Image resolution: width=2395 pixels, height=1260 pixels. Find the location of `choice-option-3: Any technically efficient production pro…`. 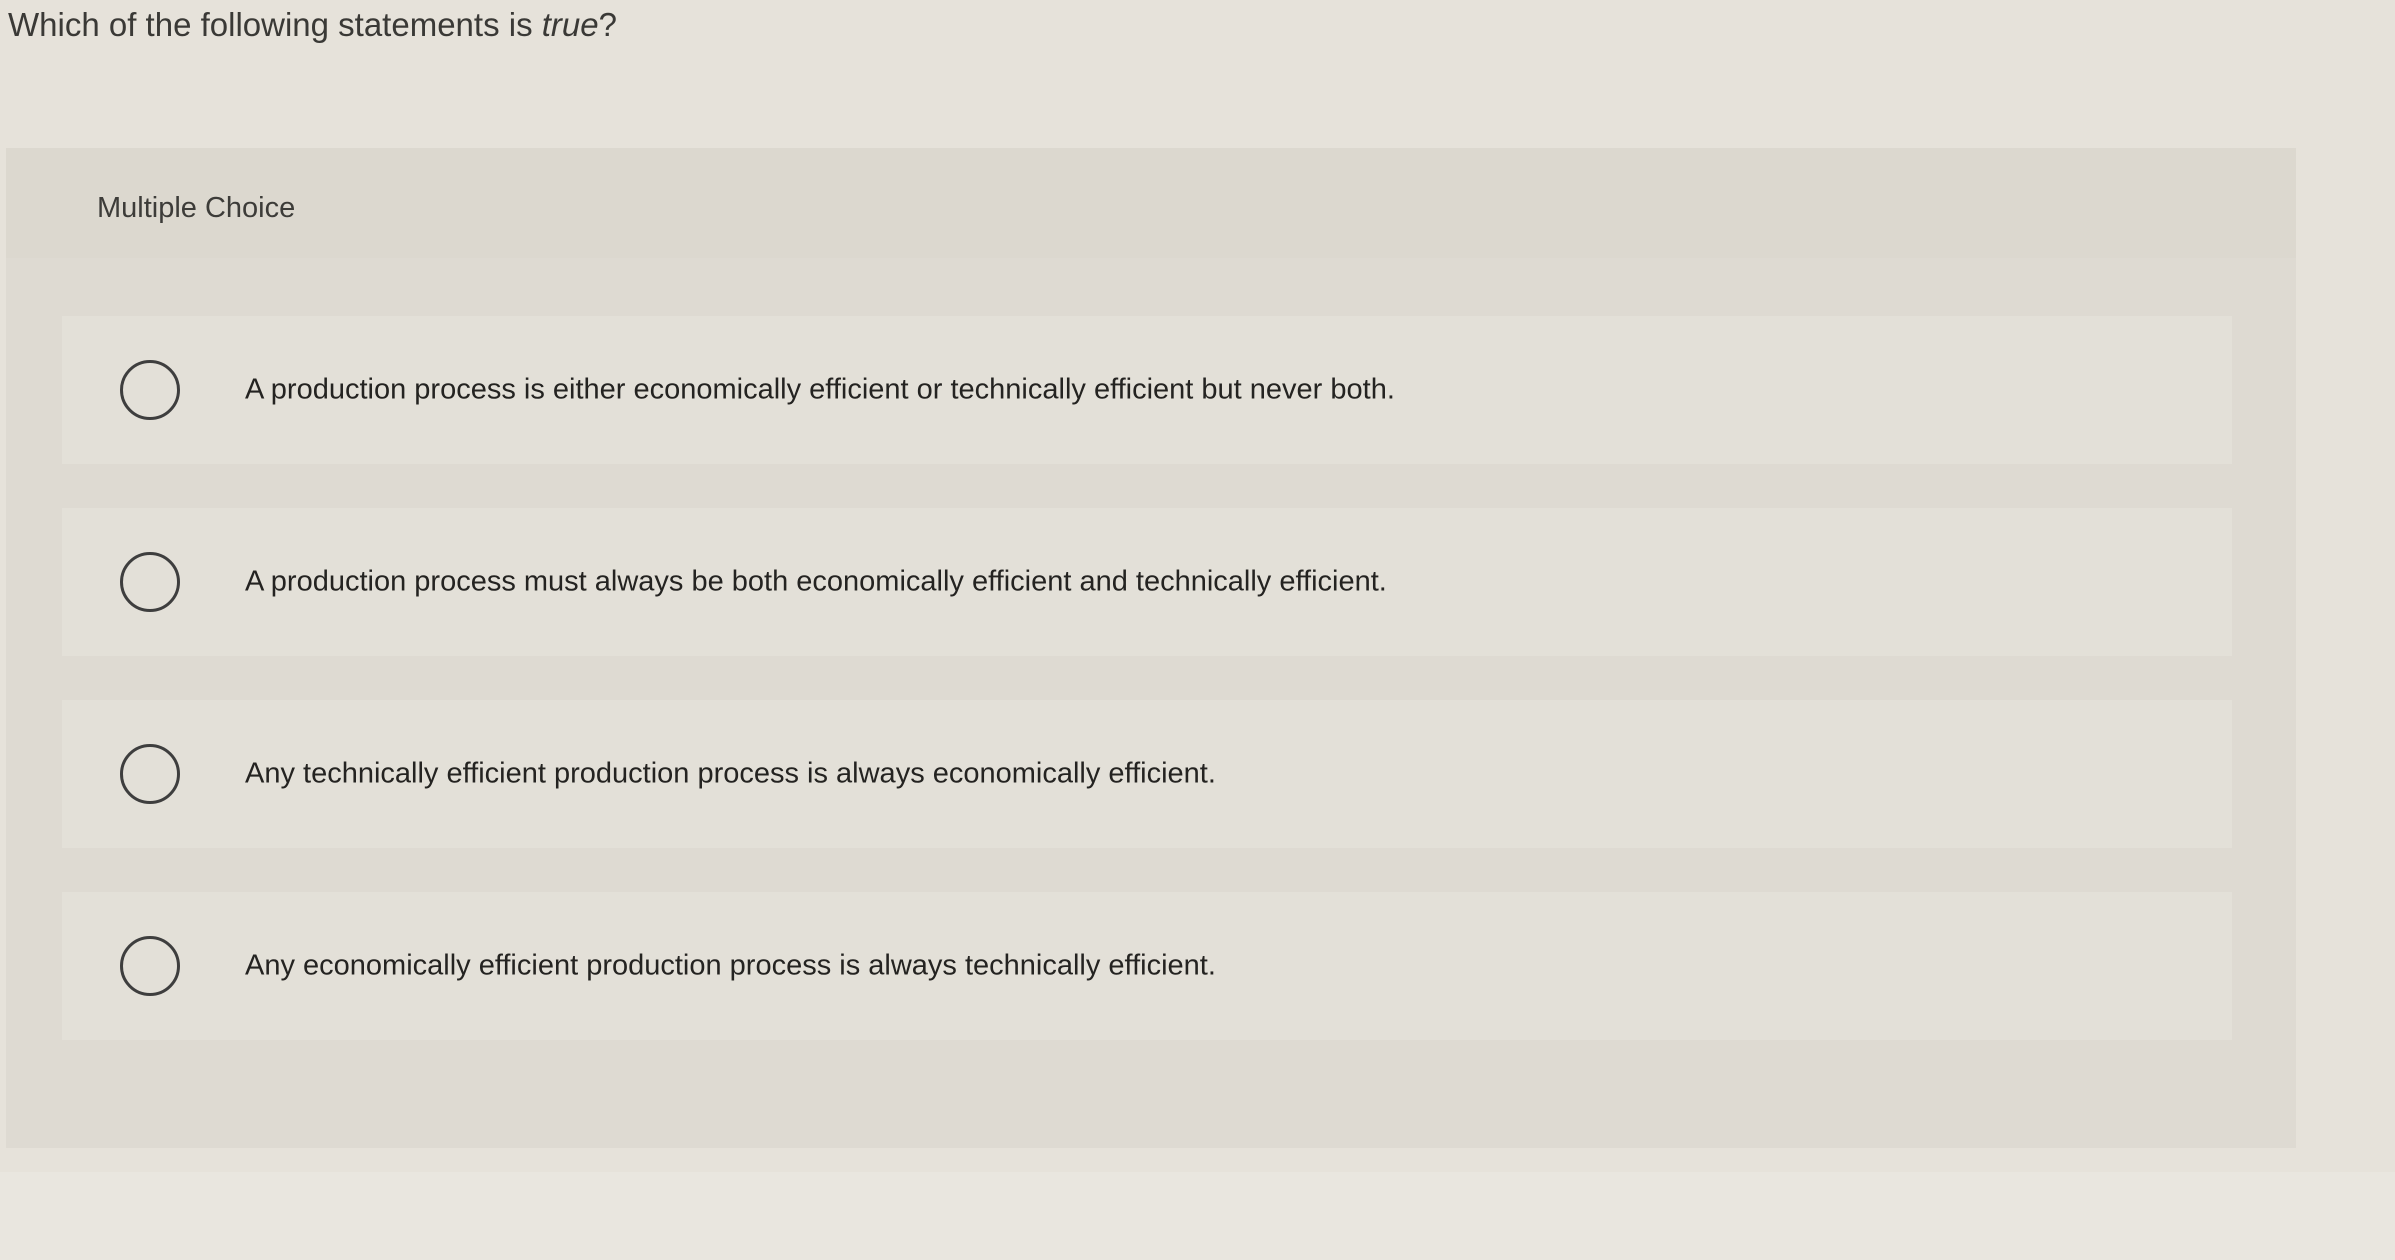

choice-option-3: Any technically efficient production pro… is located at coordinates (1147, 774).